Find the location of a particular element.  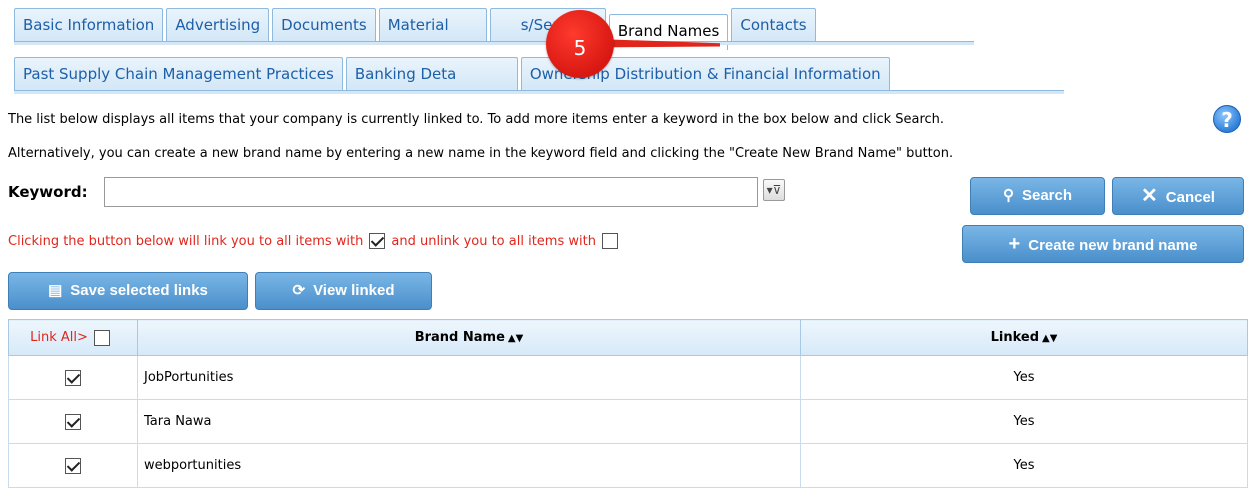

tab-strip-divider is located at coordinates (494, 43).